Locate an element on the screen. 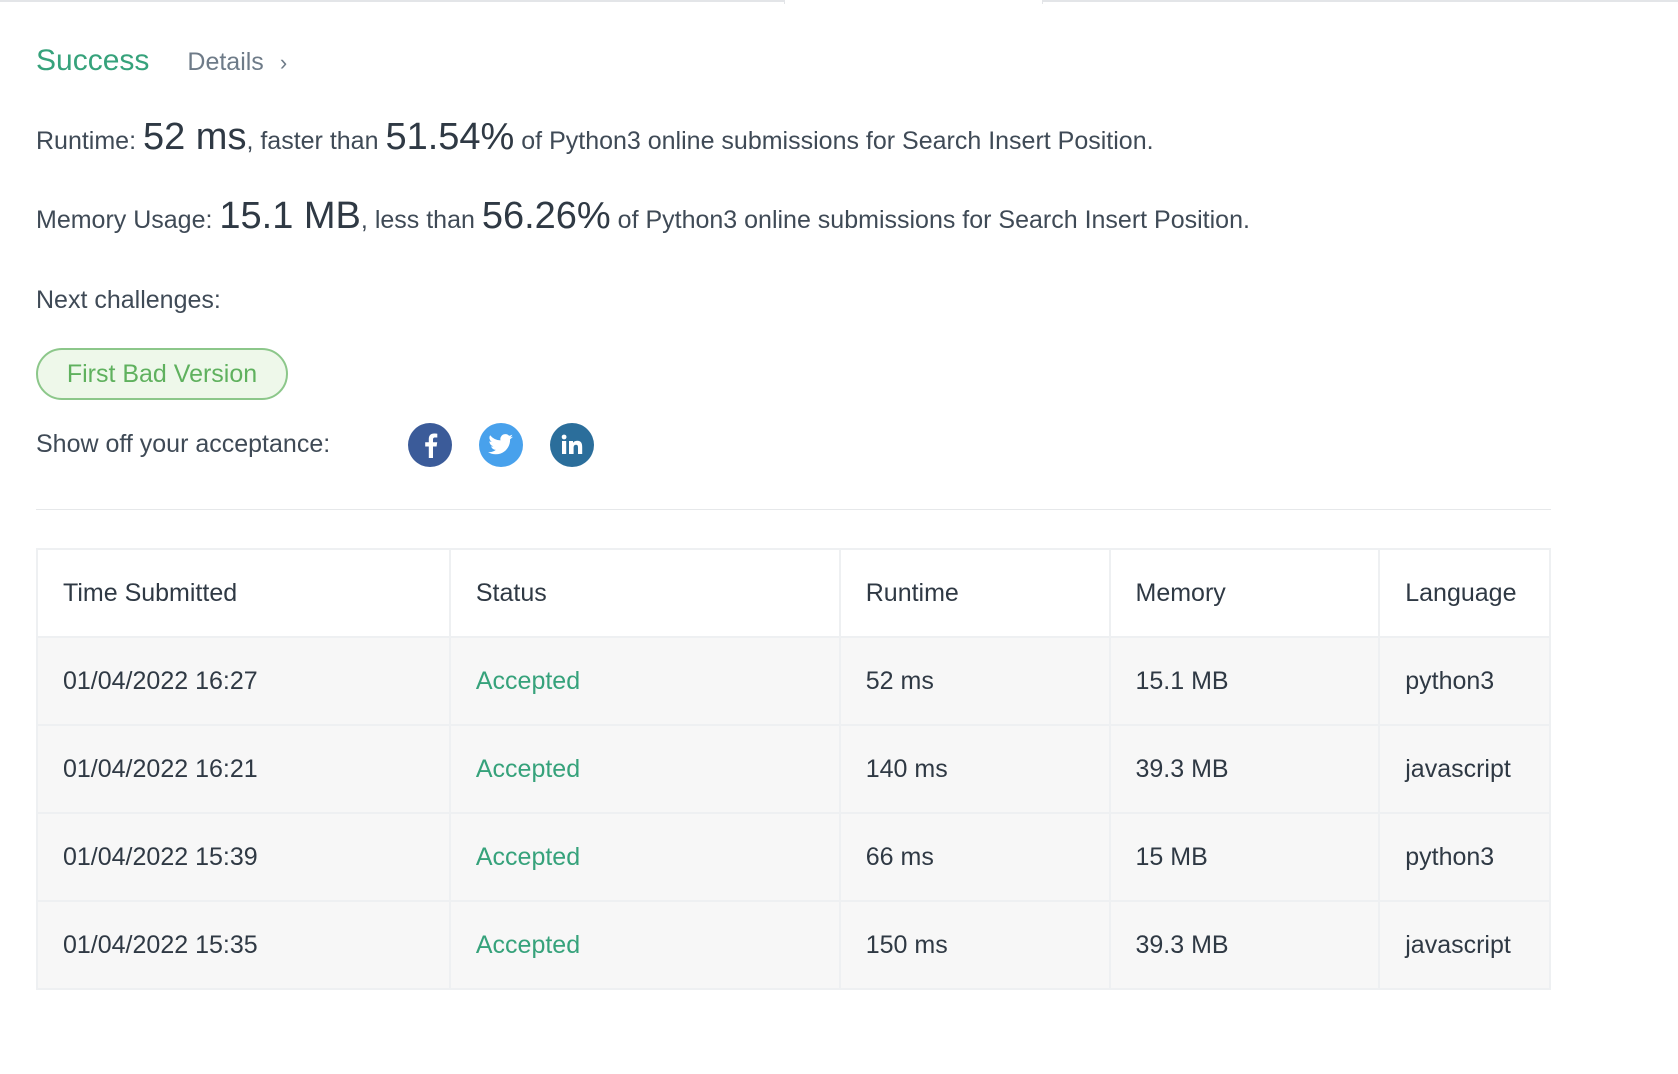  cell-runtime: 140 ms is located at coordinates (974, 769).